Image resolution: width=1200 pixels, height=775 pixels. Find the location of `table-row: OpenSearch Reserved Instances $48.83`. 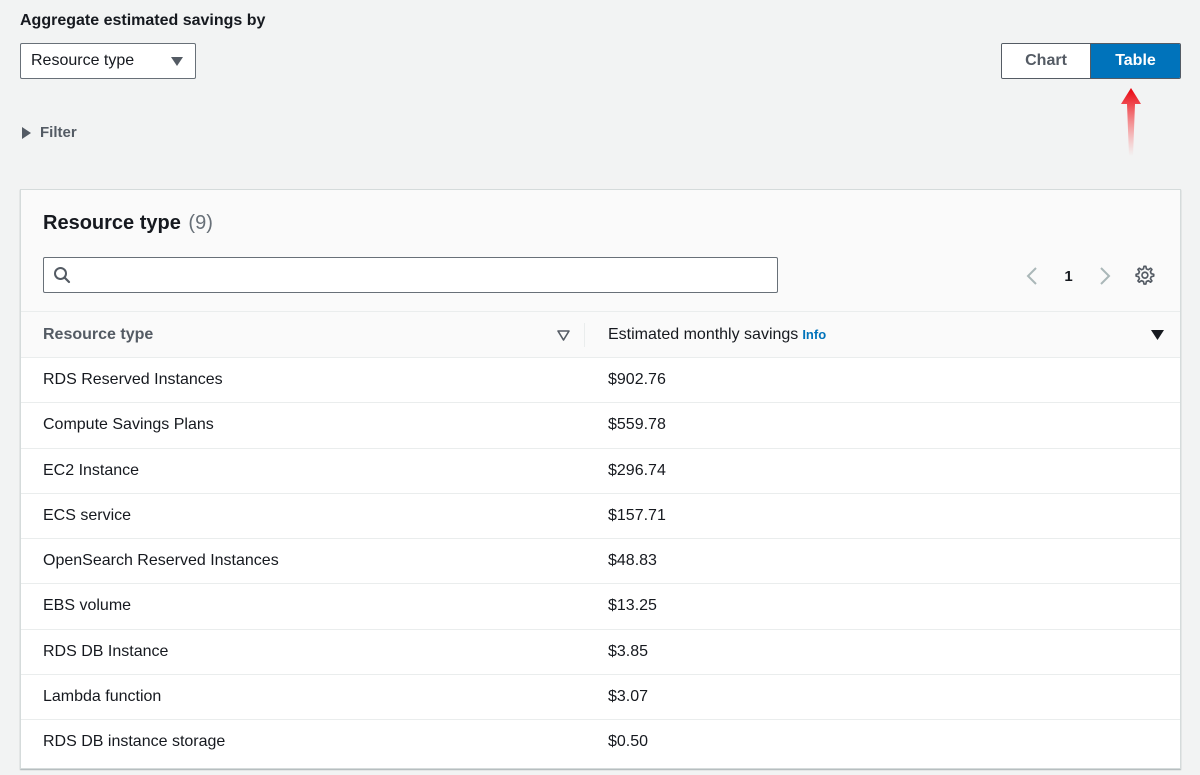

table-row: OpenSearch Reserved Instances $48.83 is located at coordinates (600, 562).